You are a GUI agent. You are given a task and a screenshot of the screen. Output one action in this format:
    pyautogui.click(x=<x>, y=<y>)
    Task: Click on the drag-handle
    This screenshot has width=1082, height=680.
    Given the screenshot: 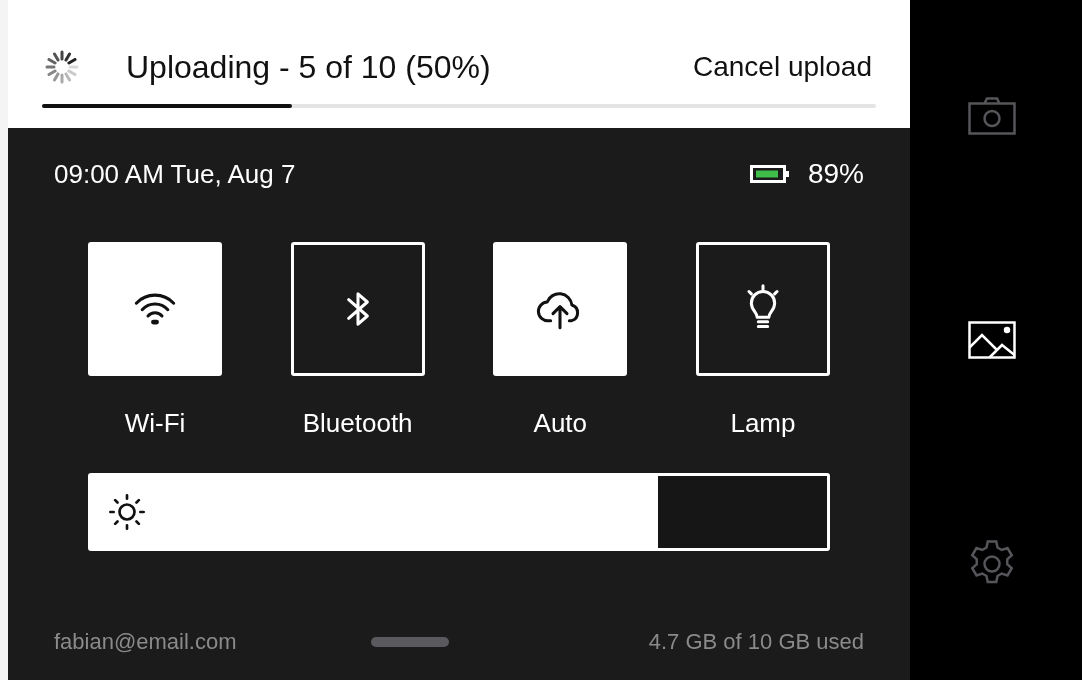 What is the action you would take?
    pyautogui.click(x=409, y=641)
    